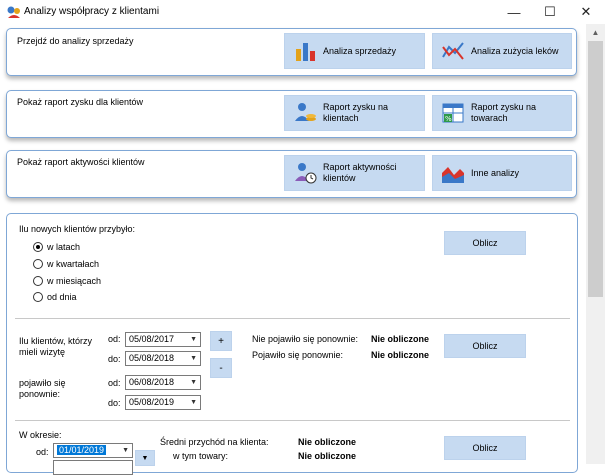  I want to click on profit-report-label: Pokaż raport zysku dla klientów, so click(80, 102).